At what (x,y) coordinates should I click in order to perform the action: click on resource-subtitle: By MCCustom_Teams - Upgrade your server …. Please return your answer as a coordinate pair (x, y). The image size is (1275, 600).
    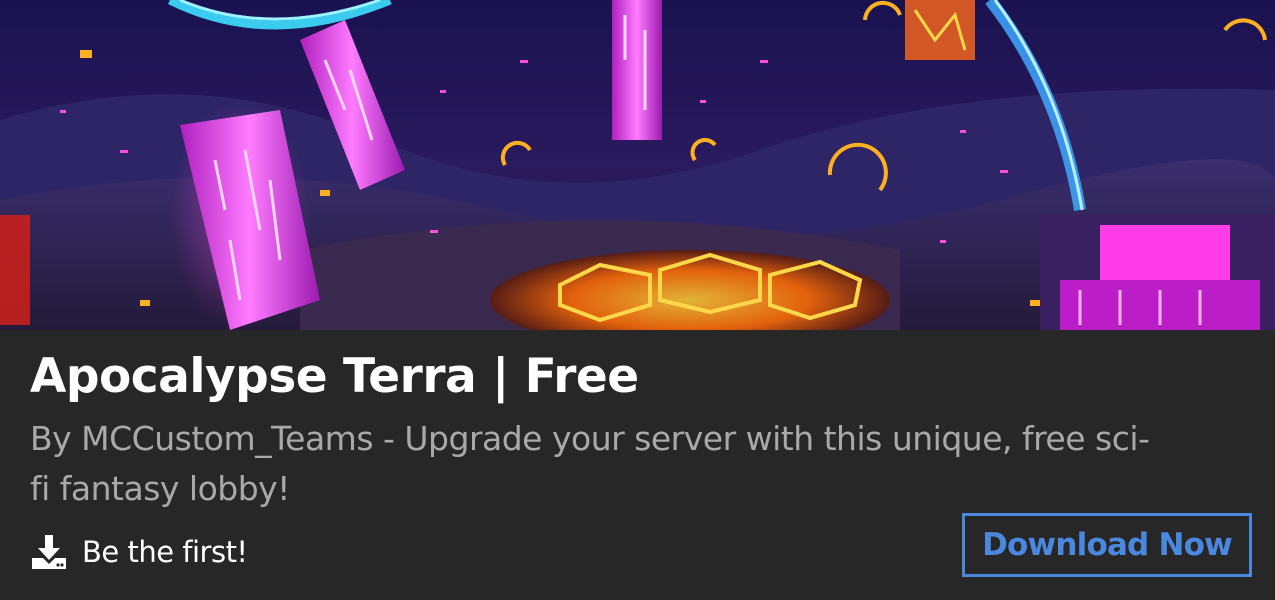
    Looking at the image, I should click on (590, 463).